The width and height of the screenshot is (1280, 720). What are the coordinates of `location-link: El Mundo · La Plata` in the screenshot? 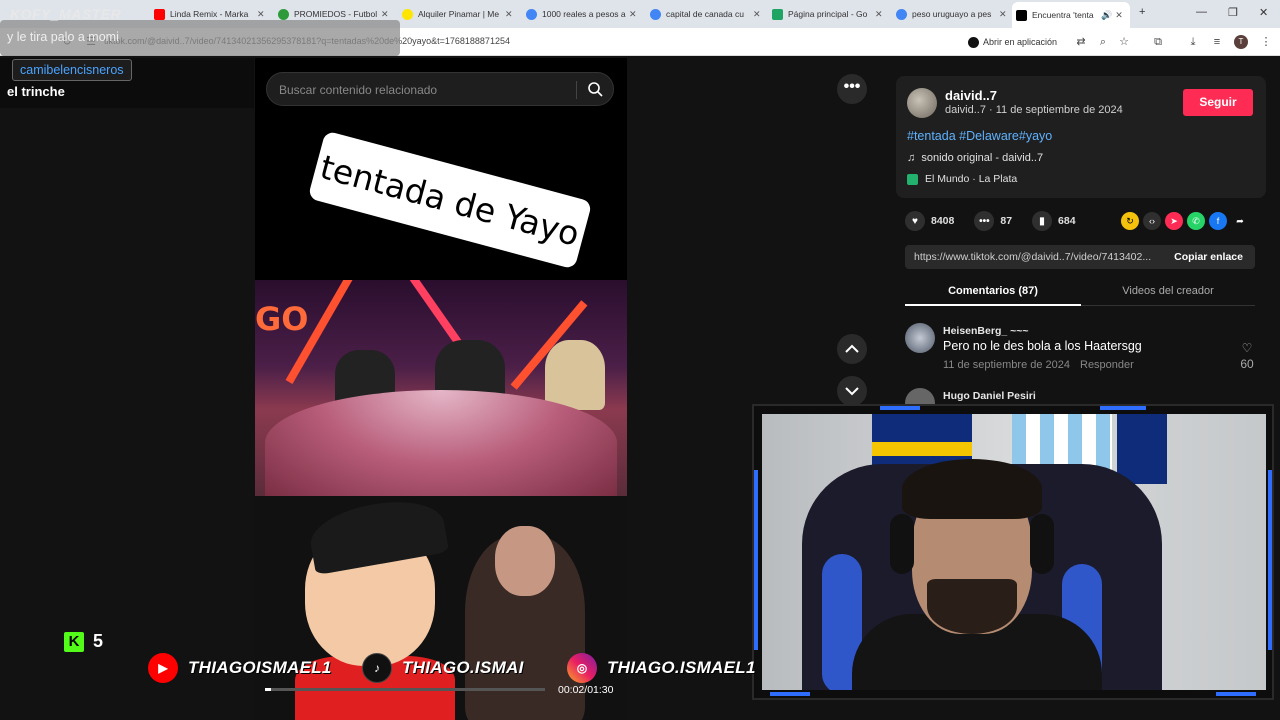 It's located at (962, 179).